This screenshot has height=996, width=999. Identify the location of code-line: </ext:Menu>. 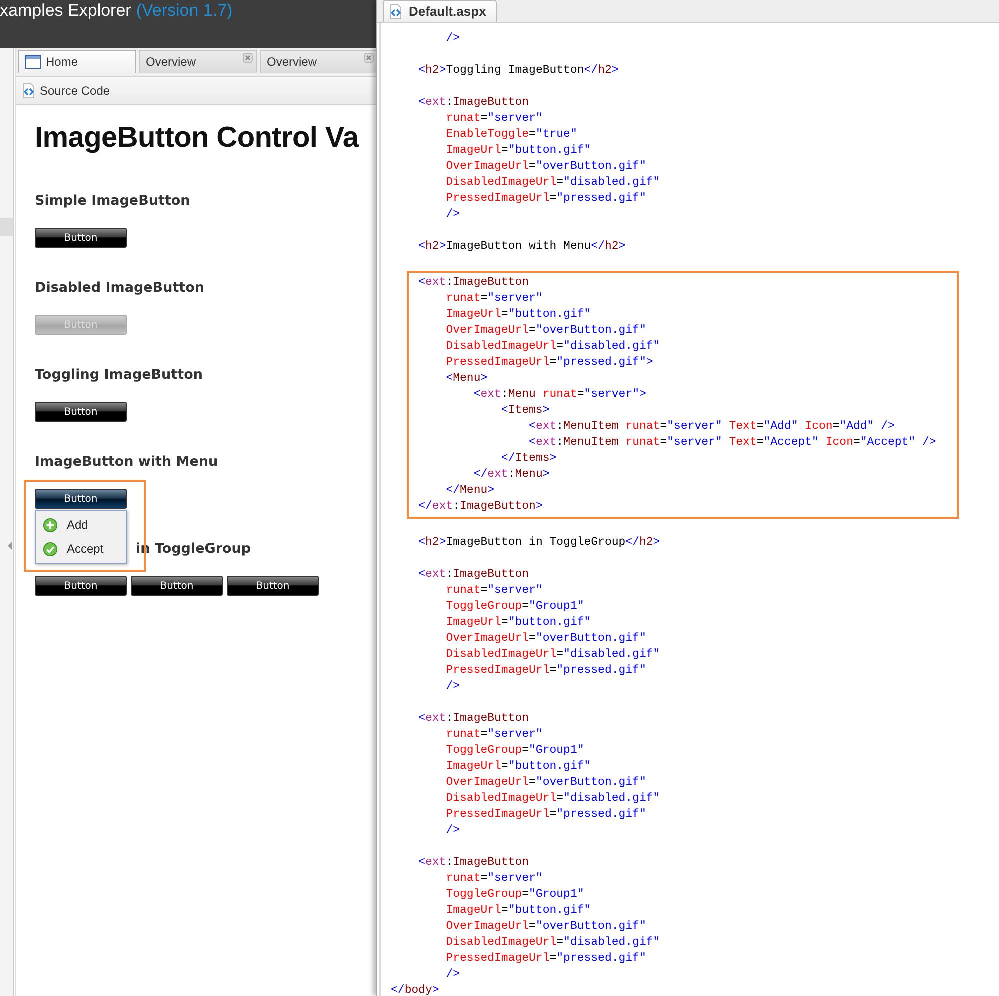
(511, 474).